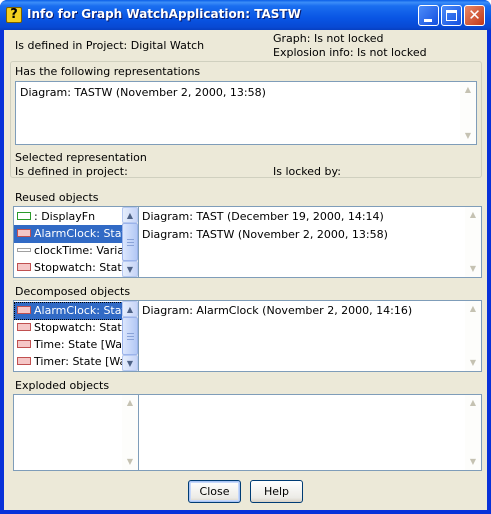 The image size is (491, 514). What do you see at coordinates (276, 491) in the screenshot?
I see `help-button: Help` at bounding box center [276, 491].